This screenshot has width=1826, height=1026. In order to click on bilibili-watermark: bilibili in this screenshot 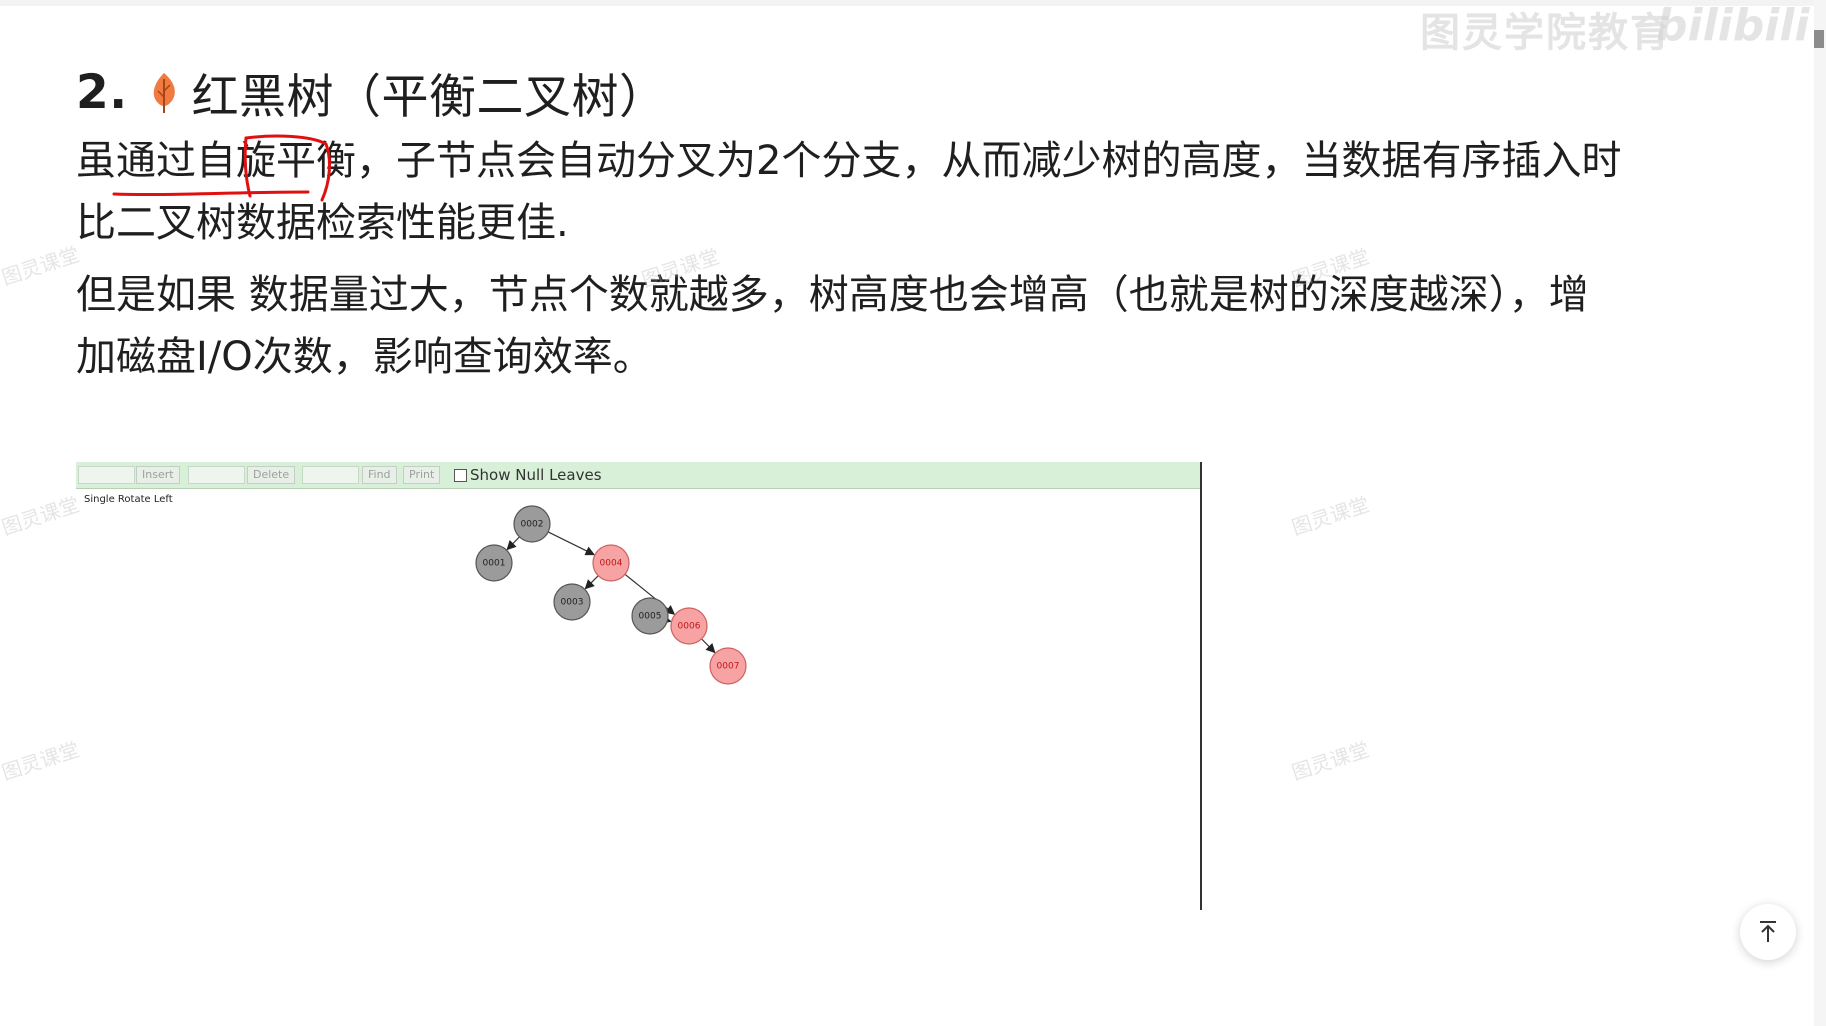, I will do `click(1733, 25)`.